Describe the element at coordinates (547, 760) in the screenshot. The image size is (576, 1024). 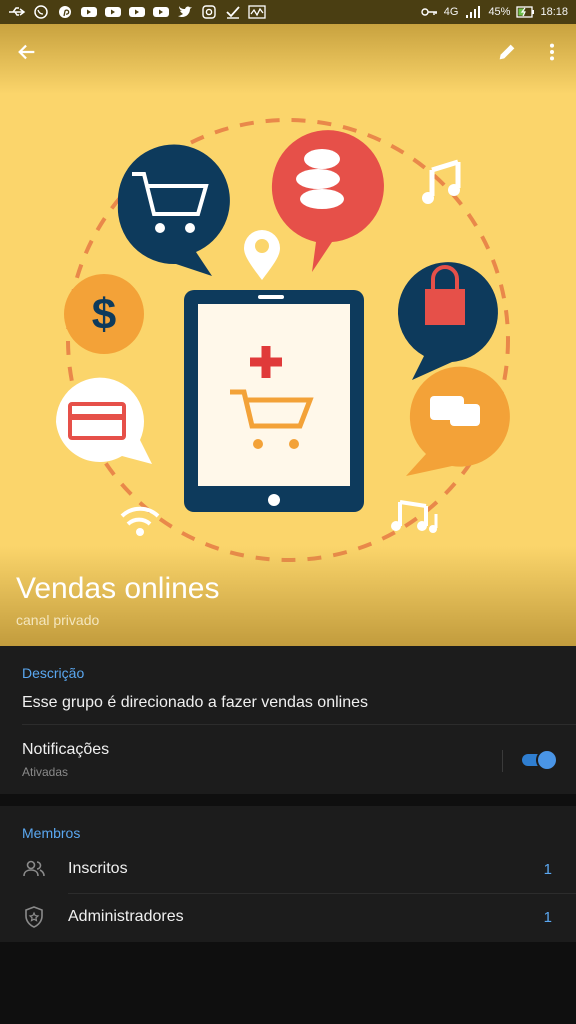
I see `toggle-knob` at that location.